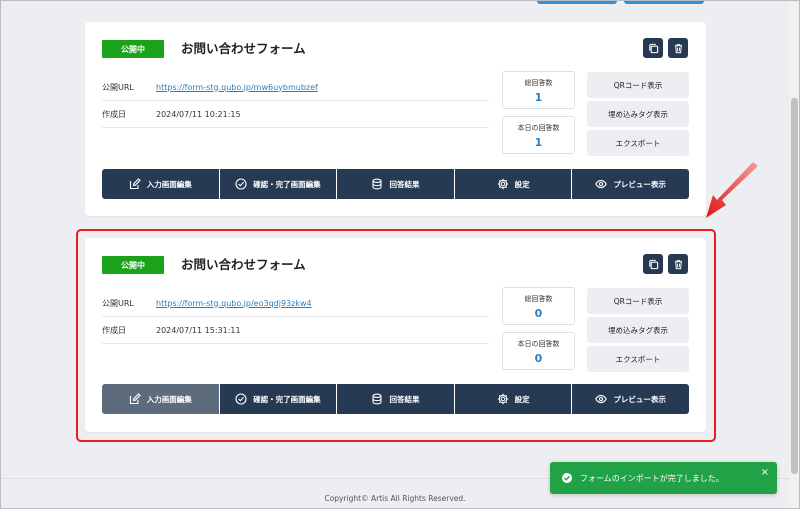 This screenshot has height=509, width=800. What do you see at coordinates (538, 142) in the screenshot?
I see `today-answers-value: 1` at bounding box center [538, 142].